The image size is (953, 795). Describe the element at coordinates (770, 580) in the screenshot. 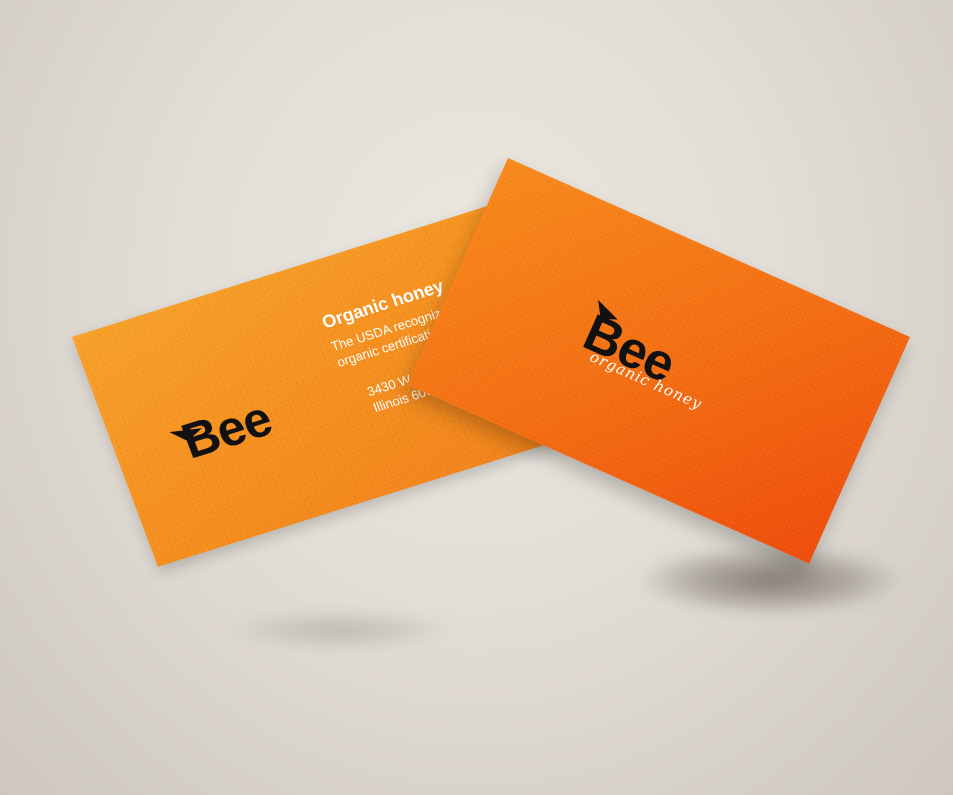

I see `card-shadow-front` at that location.